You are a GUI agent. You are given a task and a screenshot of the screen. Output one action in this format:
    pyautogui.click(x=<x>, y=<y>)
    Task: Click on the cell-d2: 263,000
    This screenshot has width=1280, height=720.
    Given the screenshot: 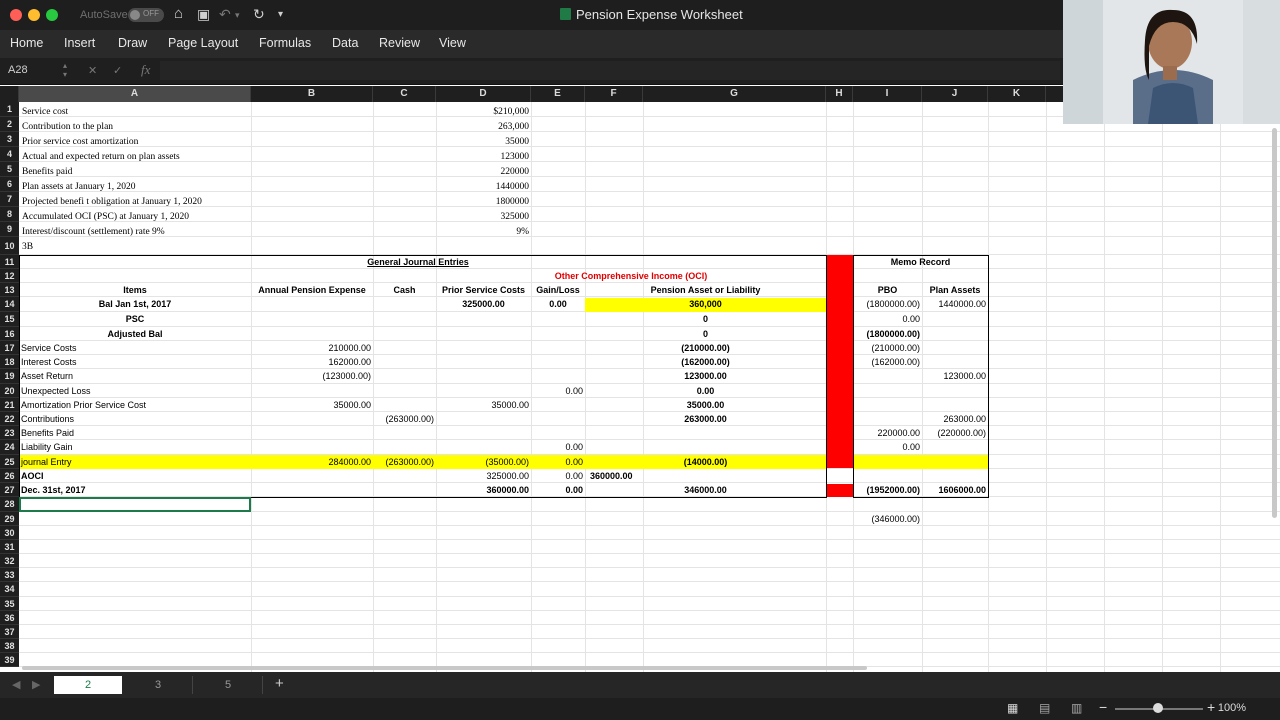 What is the action you would take?
    pyautogui.click(x=483, y=127)
    